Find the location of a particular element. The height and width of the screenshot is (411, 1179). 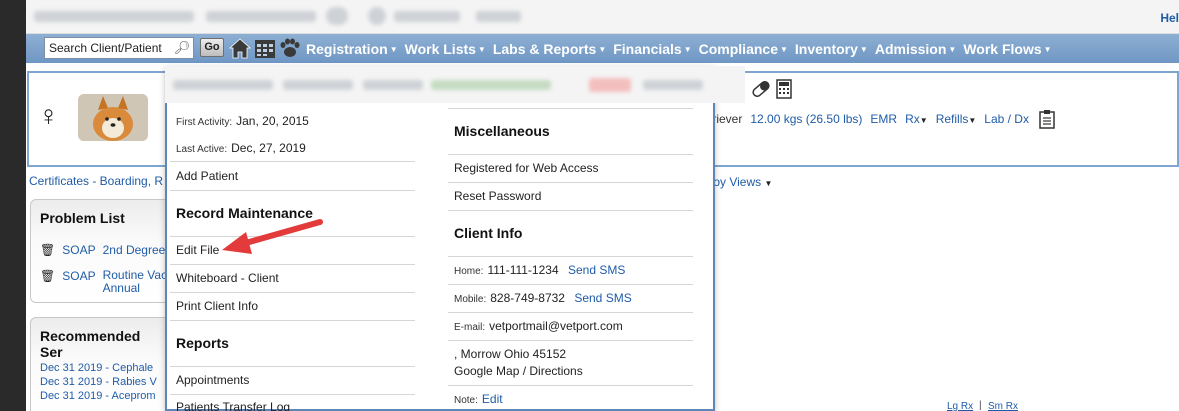

views-label: lloy Views is located at coordinates (735, 182).